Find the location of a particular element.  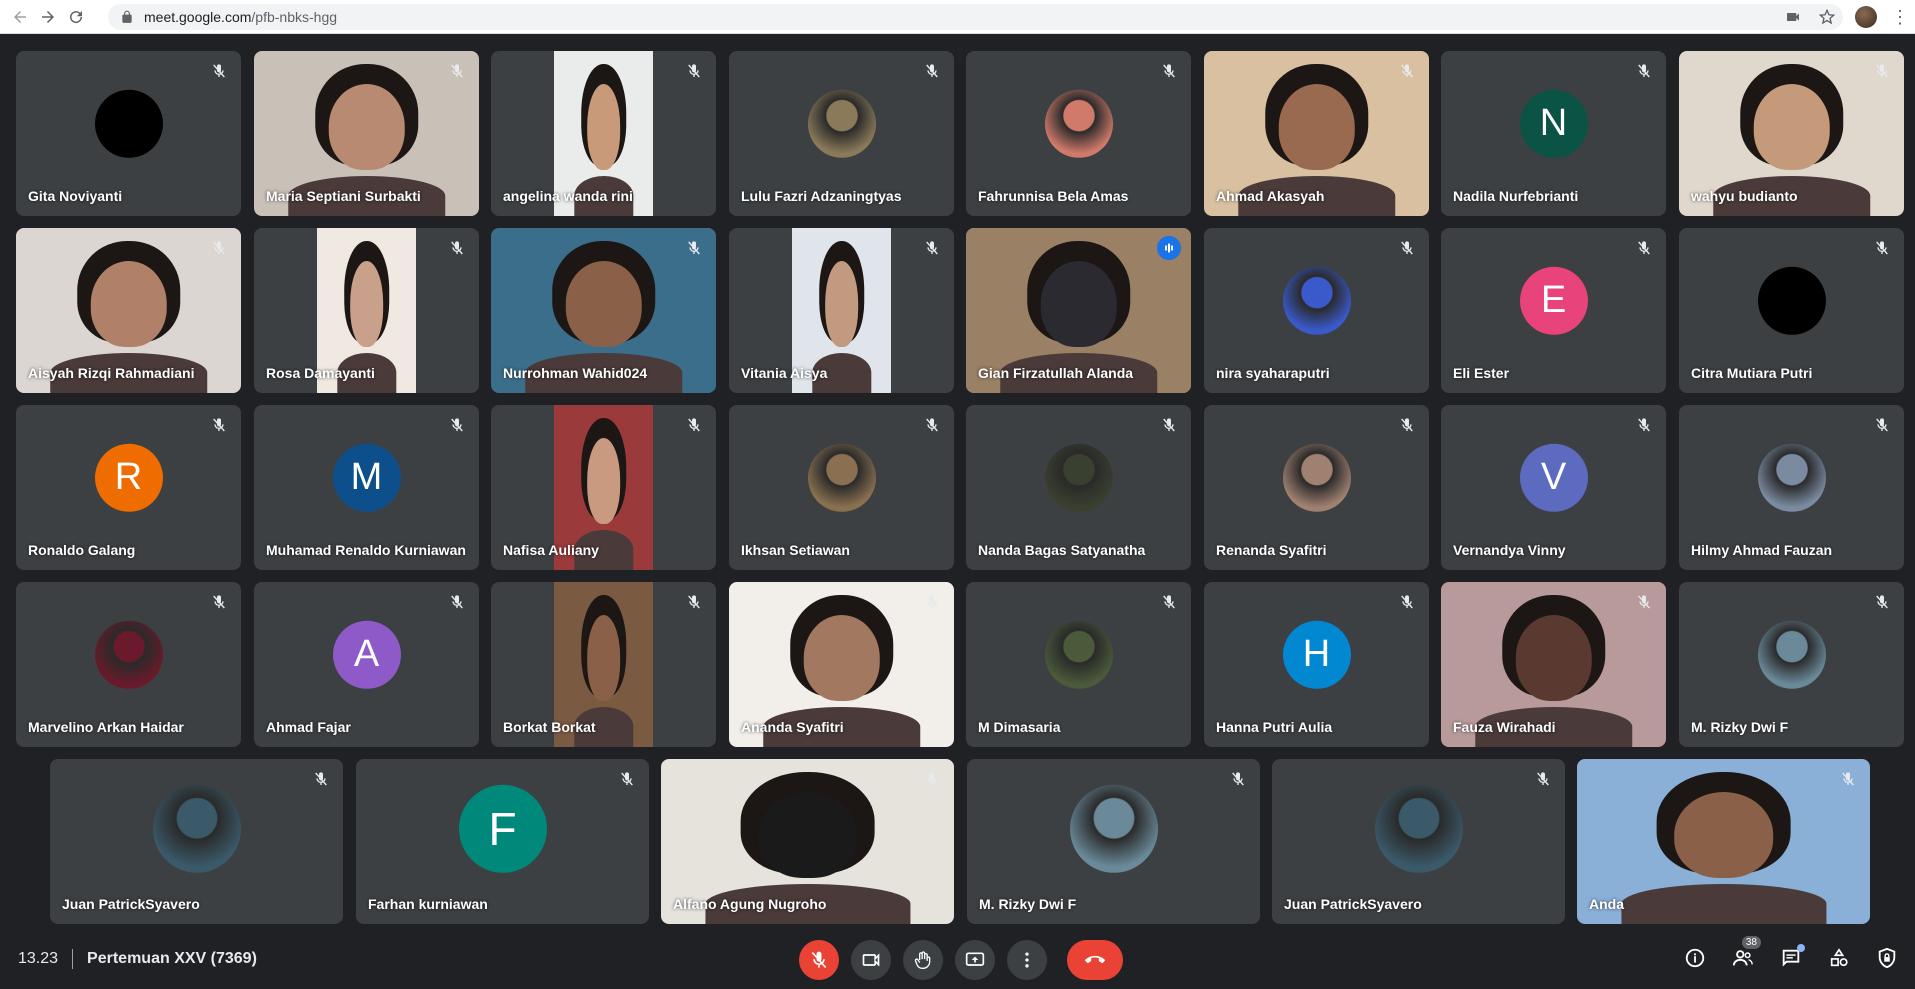

participant-tile: R Ronaldo Galang is located at coordinates (128, 487).